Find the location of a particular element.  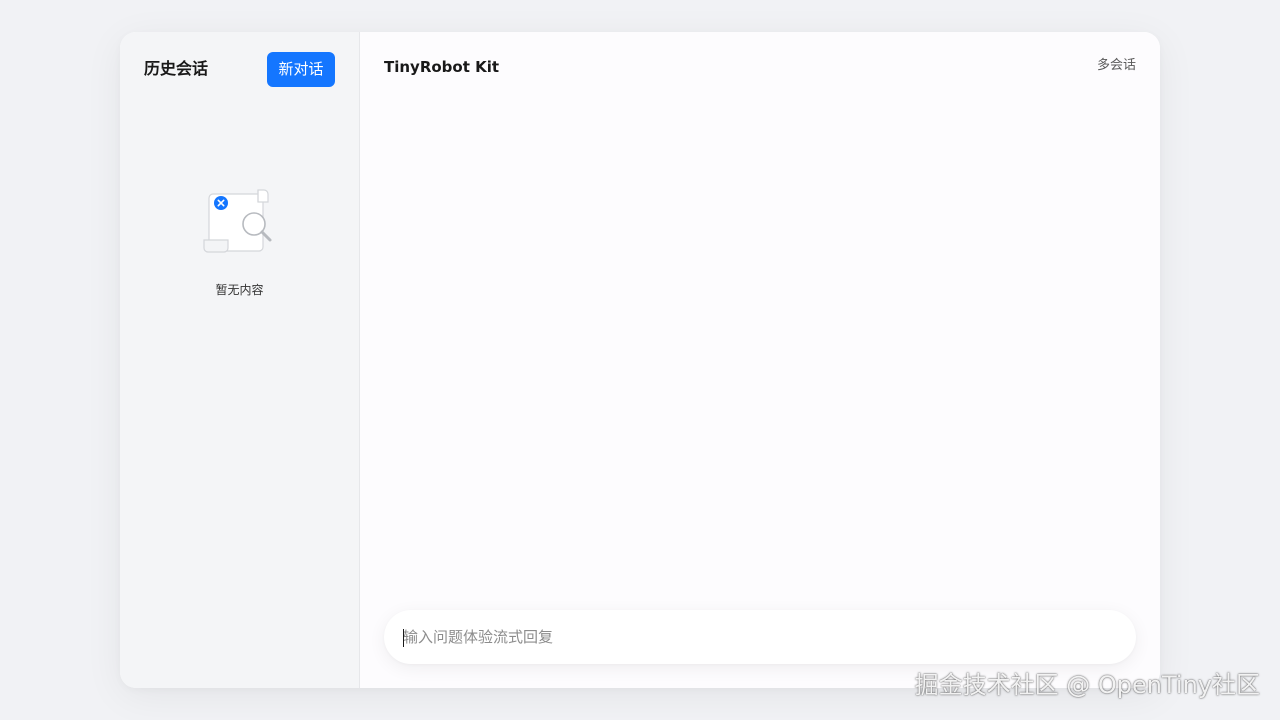

sidebar-title: 历史会话 is located at coordinates (176, 68).